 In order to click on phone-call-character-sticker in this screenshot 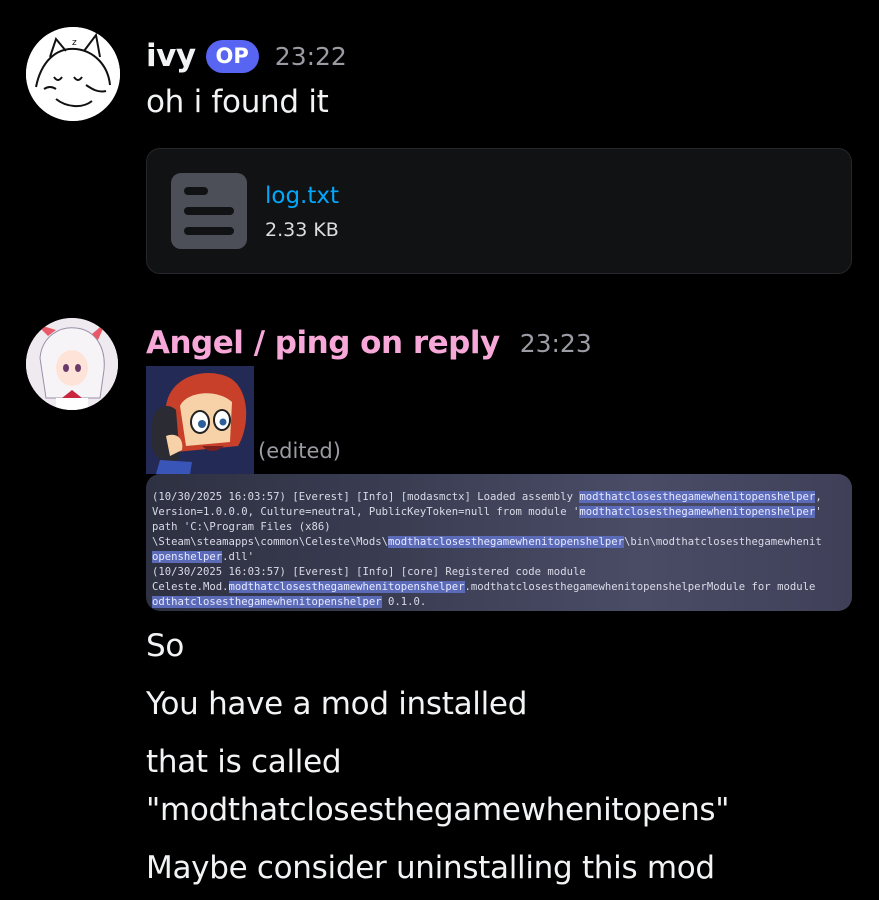, I will do `click(200, 420)`.